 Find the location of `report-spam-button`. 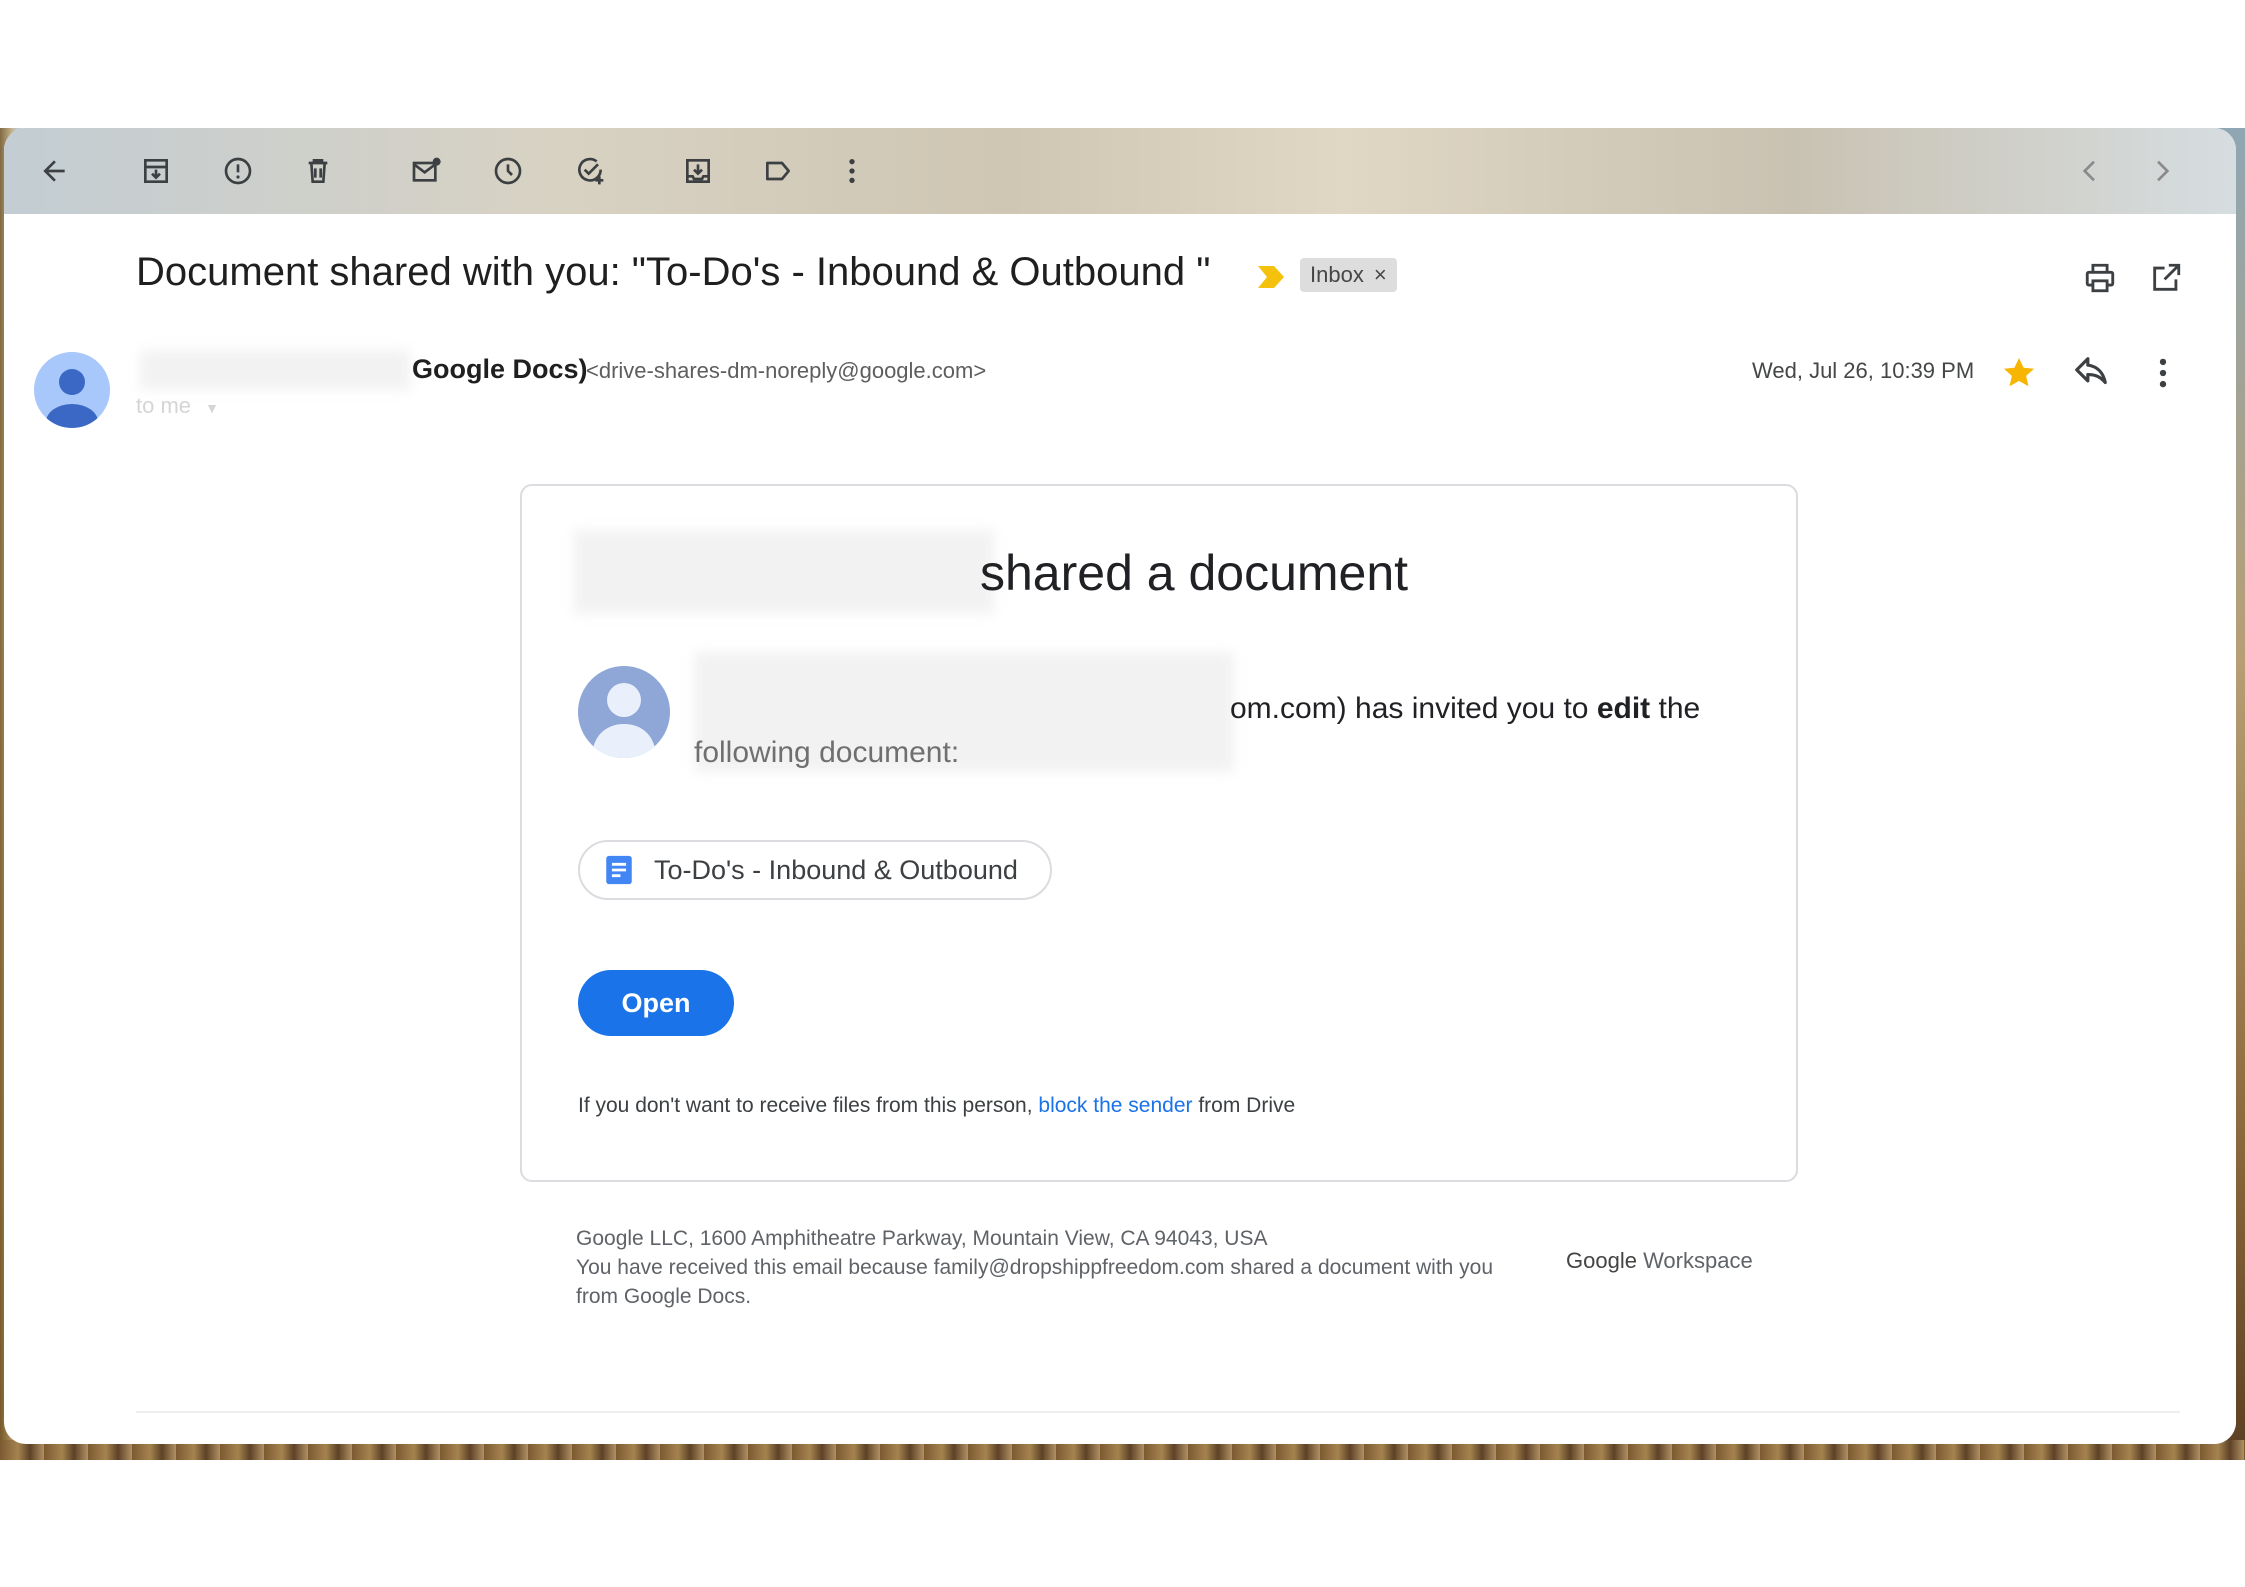

report-spam-button is located at coordinates (238, 171).